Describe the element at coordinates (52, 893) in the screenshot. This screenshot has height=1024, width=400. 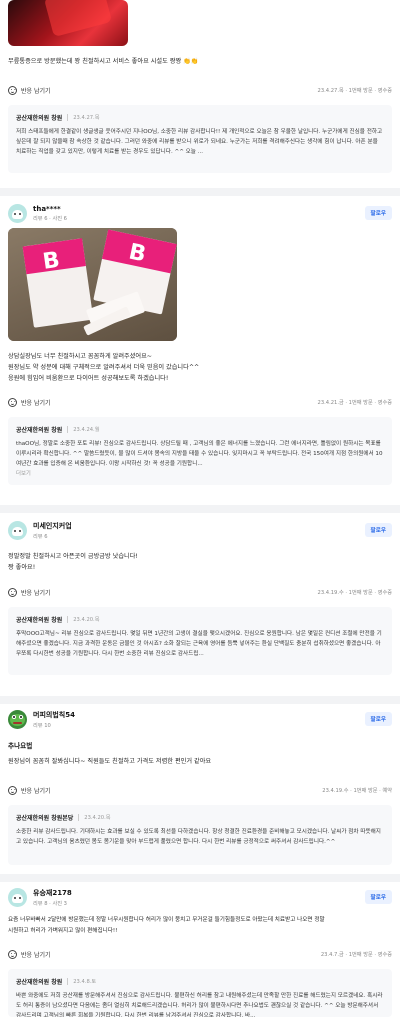
I see `username: 유승재2178` at that location.